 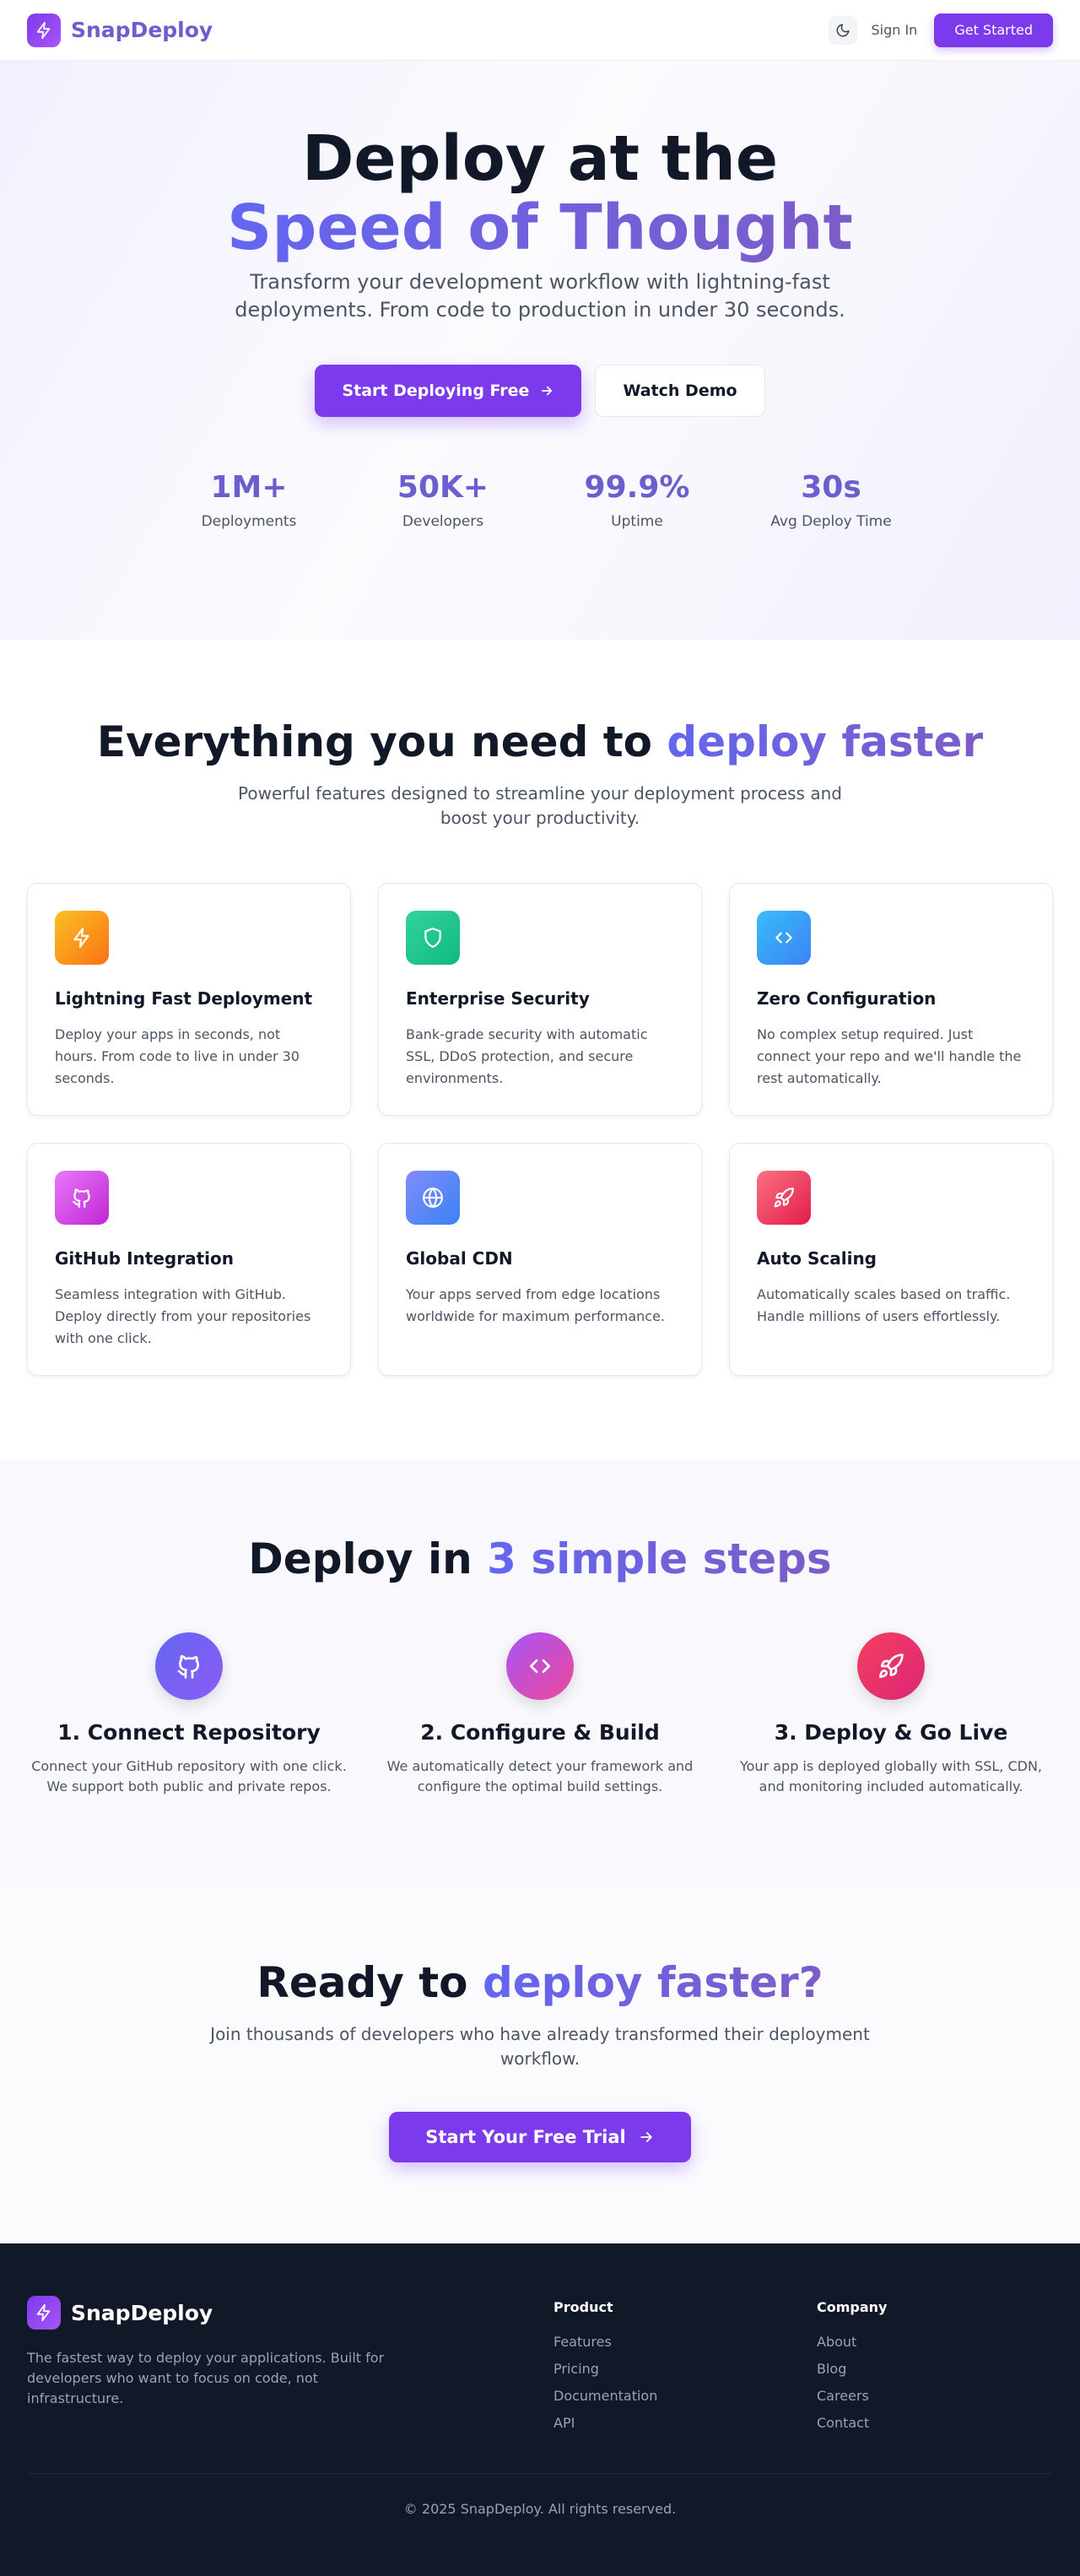 I want to click on moon-icon, so click(x=843, y=30).